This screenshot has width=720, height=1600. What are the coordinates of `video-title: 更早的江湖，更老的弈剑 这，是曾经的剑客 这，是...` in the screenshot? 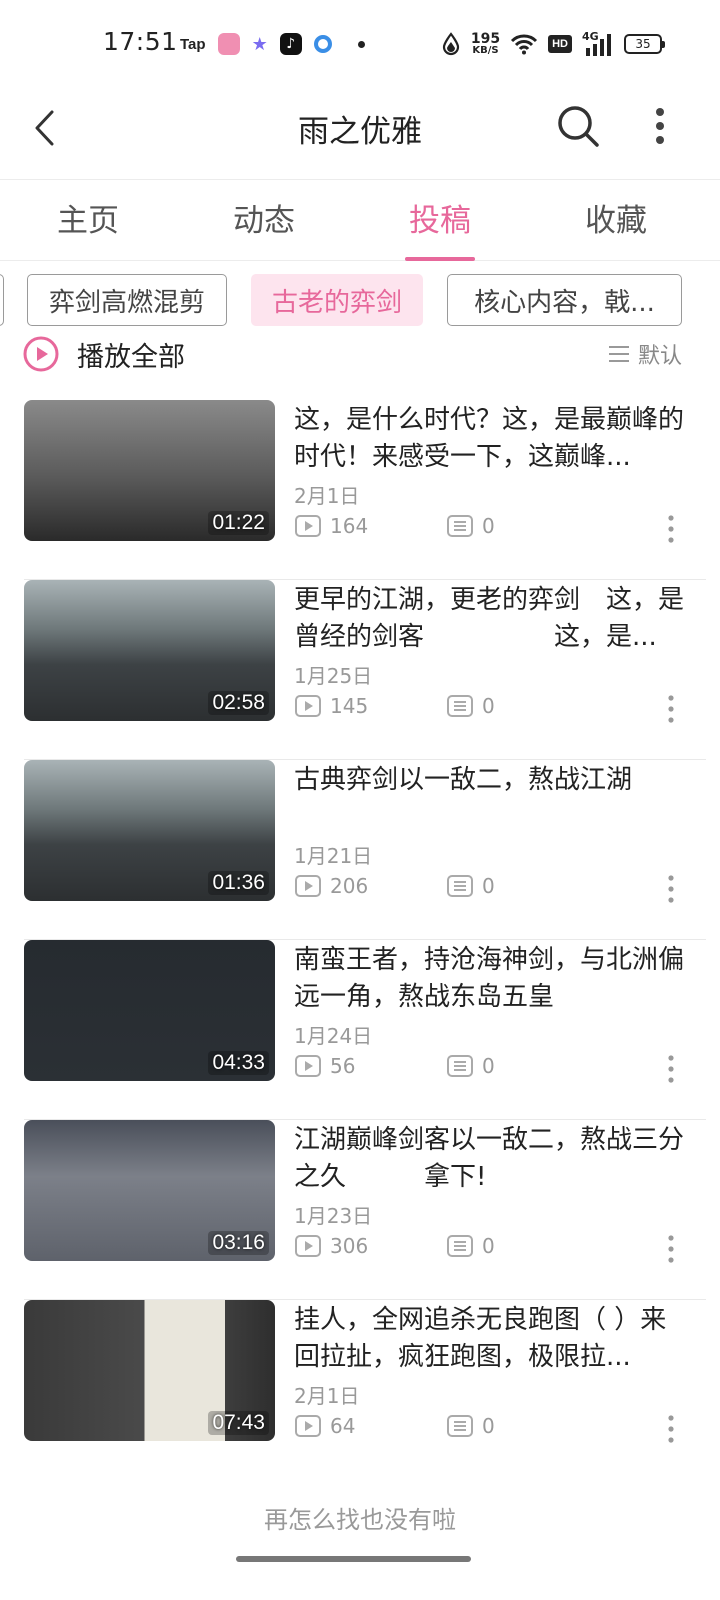 It's located at (490, 619).